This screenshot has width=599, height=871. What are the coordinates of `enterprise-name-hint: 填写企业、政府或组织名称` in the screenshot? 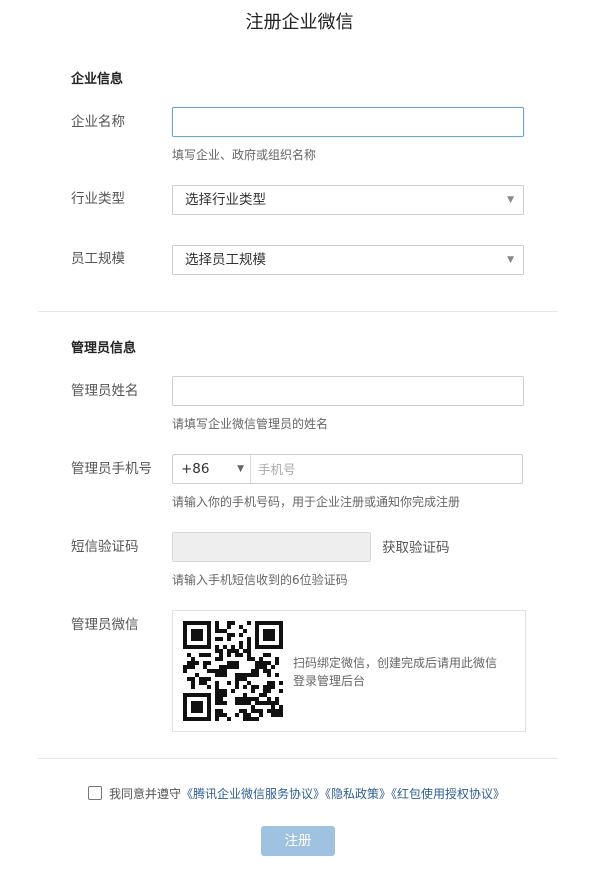 It's located at (244, 155).